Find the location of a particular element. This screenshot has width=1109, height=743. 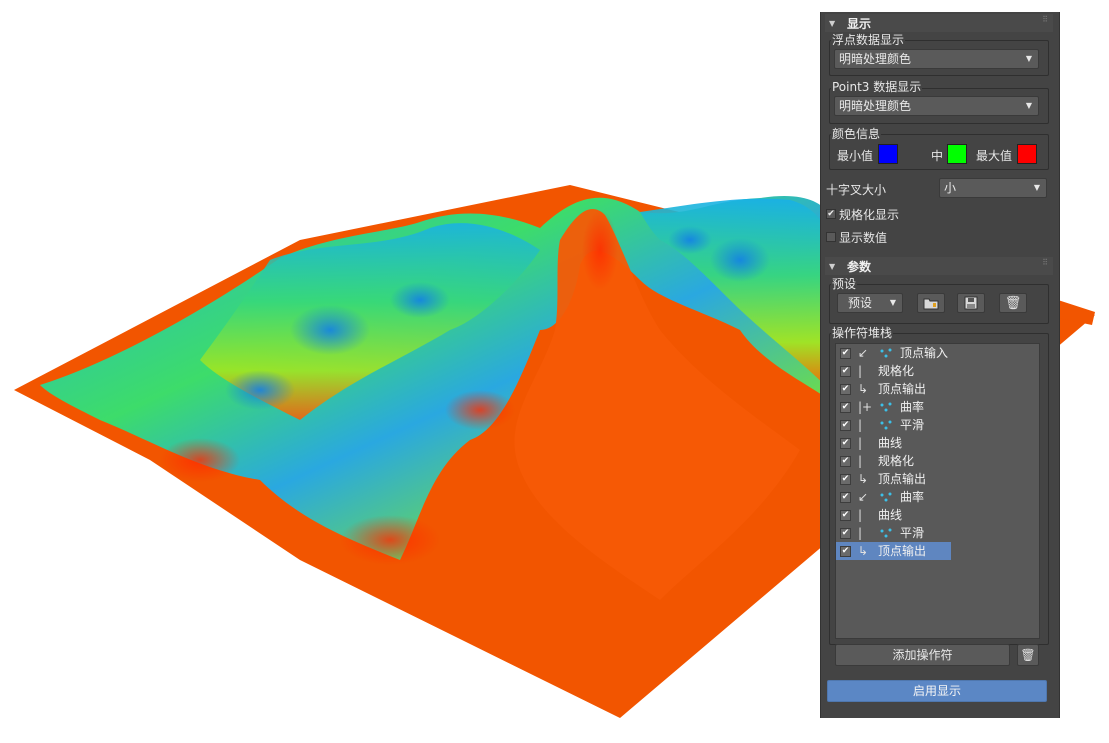

rollout-params-title: 参数 is located at coordinates (859, 266).